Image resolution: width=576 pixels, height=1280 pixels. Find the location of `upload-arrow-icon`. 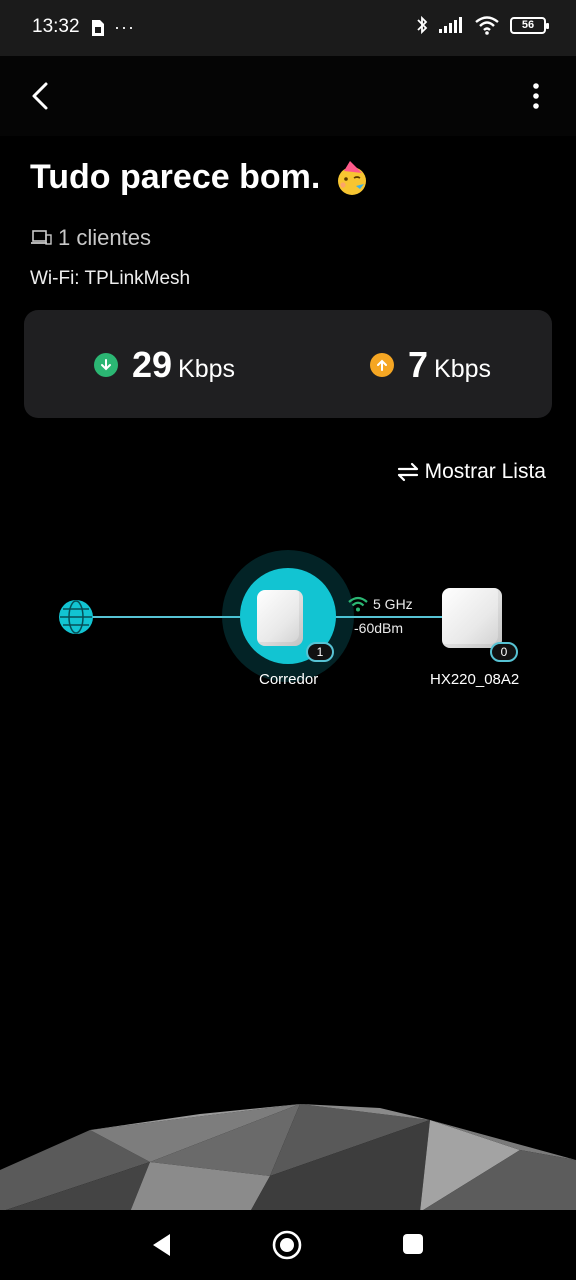

upload-arrow-icon is located at coordinates (382, 365).